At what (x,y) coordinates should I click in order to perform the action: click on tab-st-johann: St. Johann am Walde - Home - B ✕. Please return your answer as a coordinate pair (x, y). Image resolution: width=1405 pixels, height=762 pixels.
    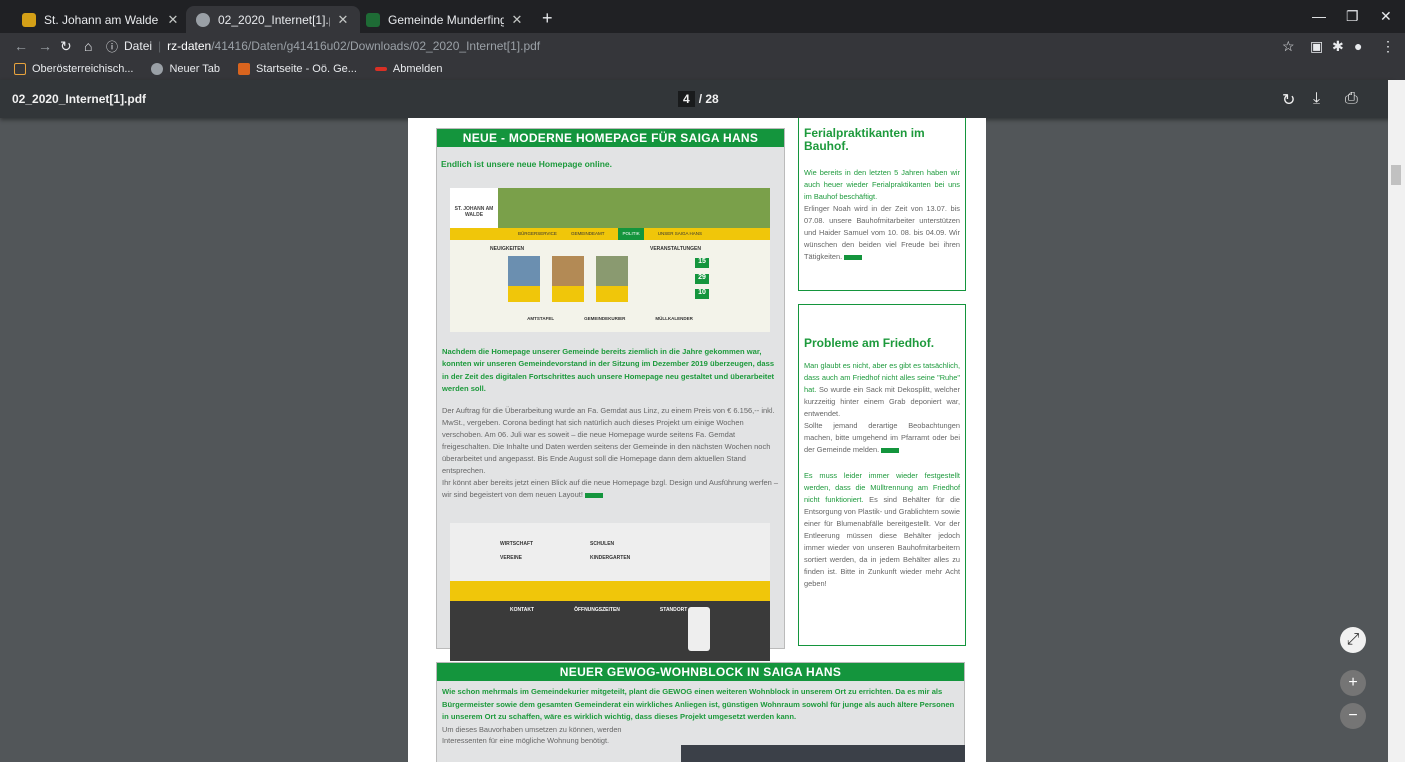
    Looking at the image, I should click on (101, 19).